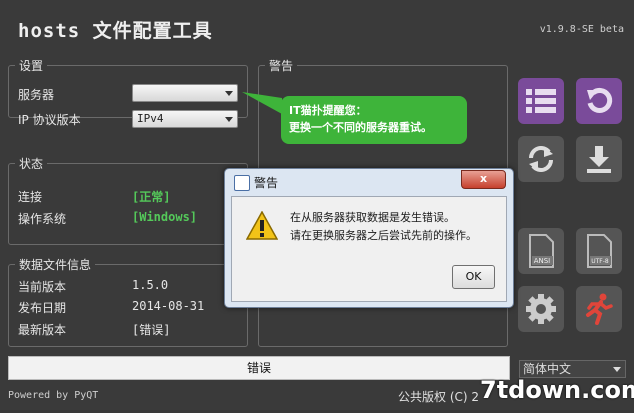 The width and height of the screenshot is (634, 413). I want to click on dialog-close-button: x, so click(483, 179).